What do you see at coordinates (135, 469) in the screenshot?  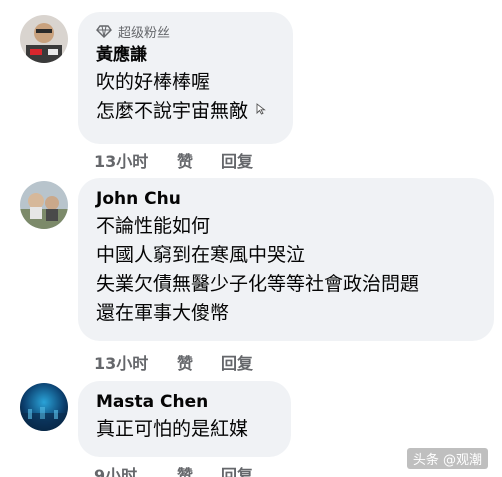 I see `comment-timestamp: 9小时` at bounding box center [135, 469].